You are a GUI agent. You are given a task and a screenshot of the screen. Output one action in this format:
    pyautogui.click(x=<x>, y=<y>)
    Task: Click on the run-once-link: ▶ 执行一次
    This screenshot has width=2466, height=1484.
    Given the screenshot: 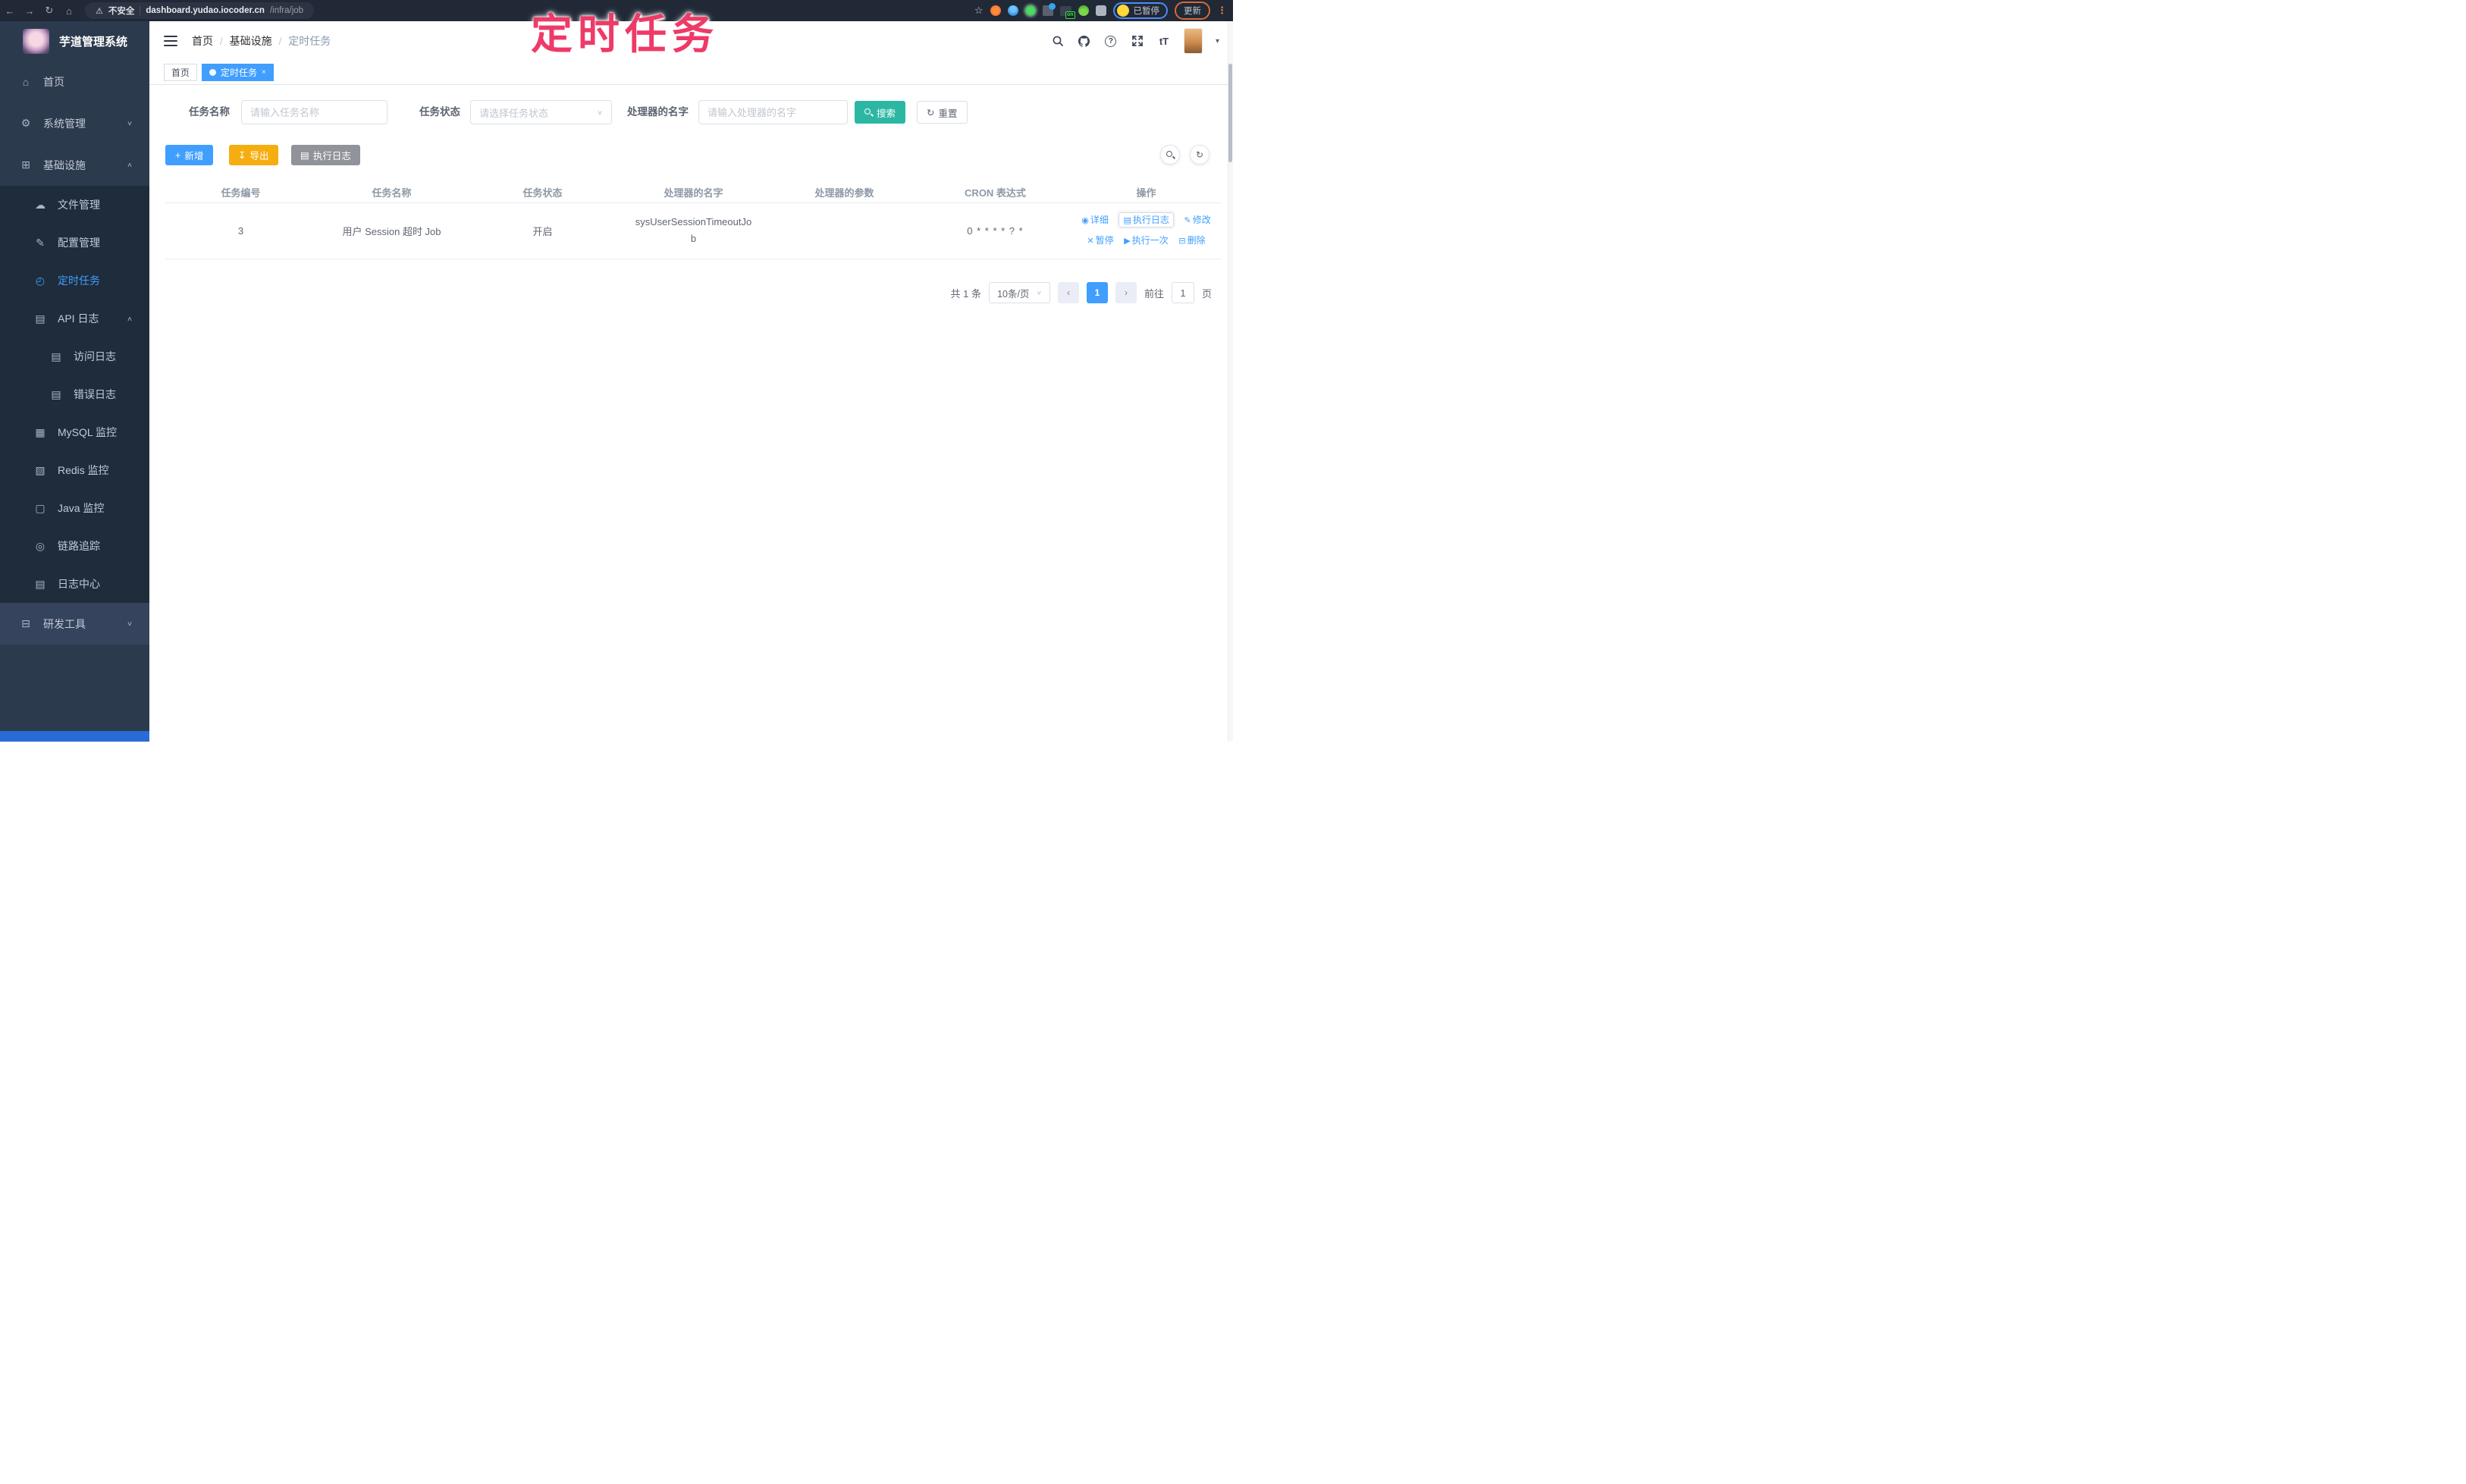 What is the action you would take?
    pyautogui.click(x=1146, y=241)
    